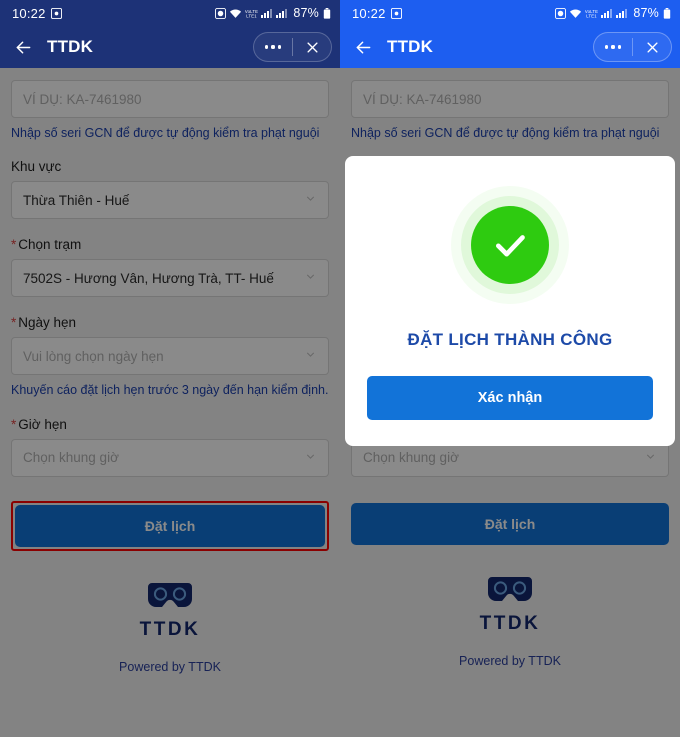  I want to click on check-circle-core, so click(510, 245).